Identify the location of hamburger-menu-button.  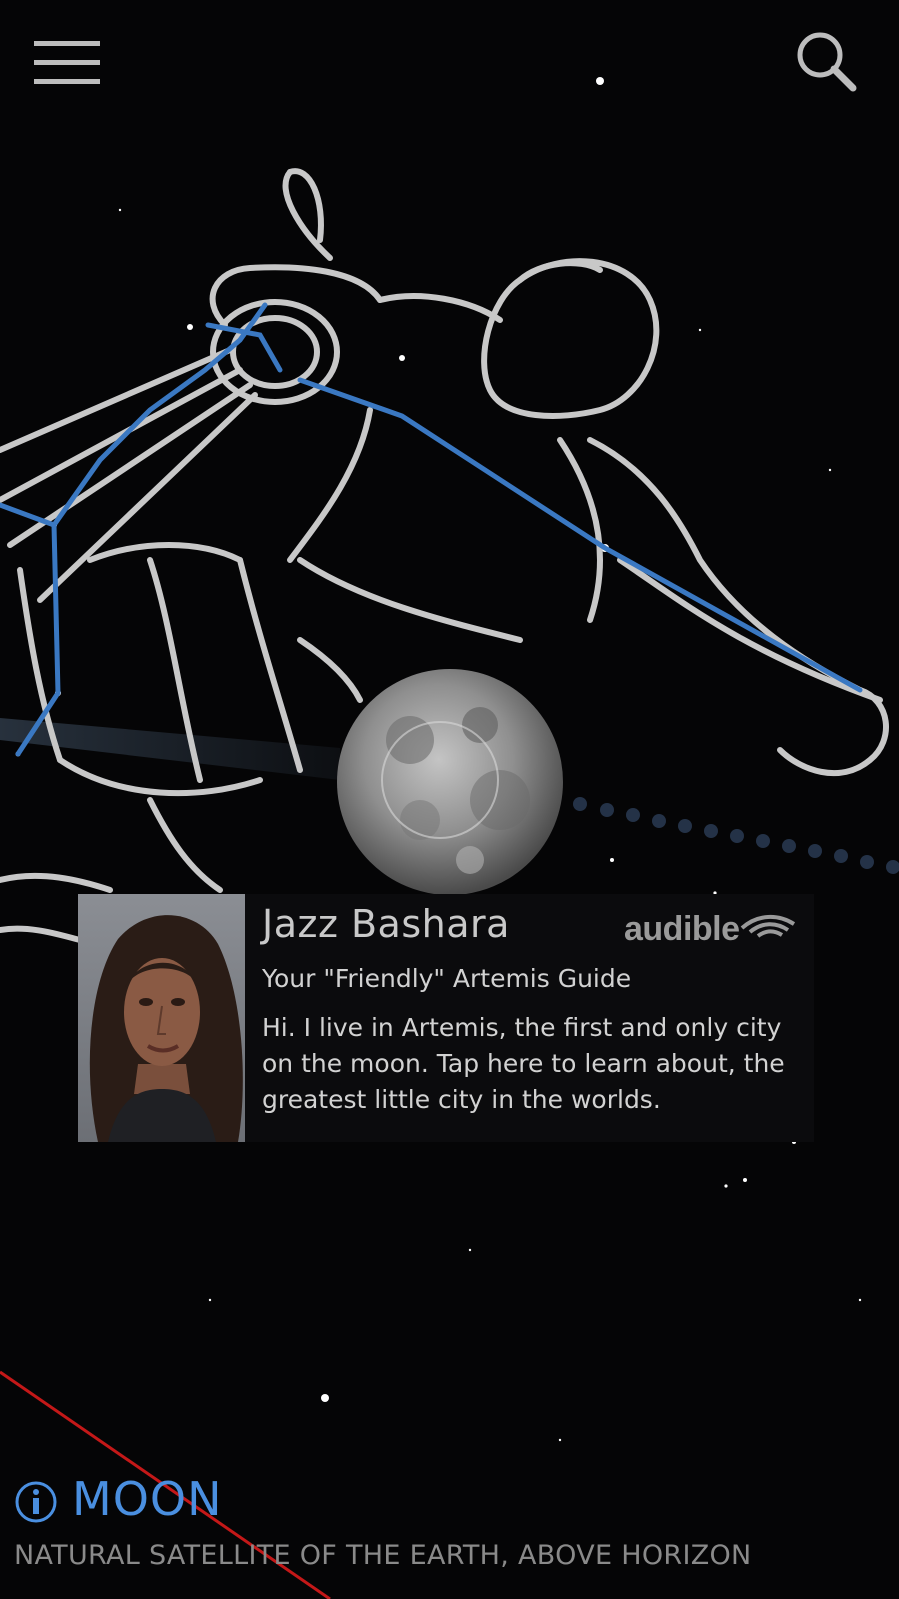
(67, 63).